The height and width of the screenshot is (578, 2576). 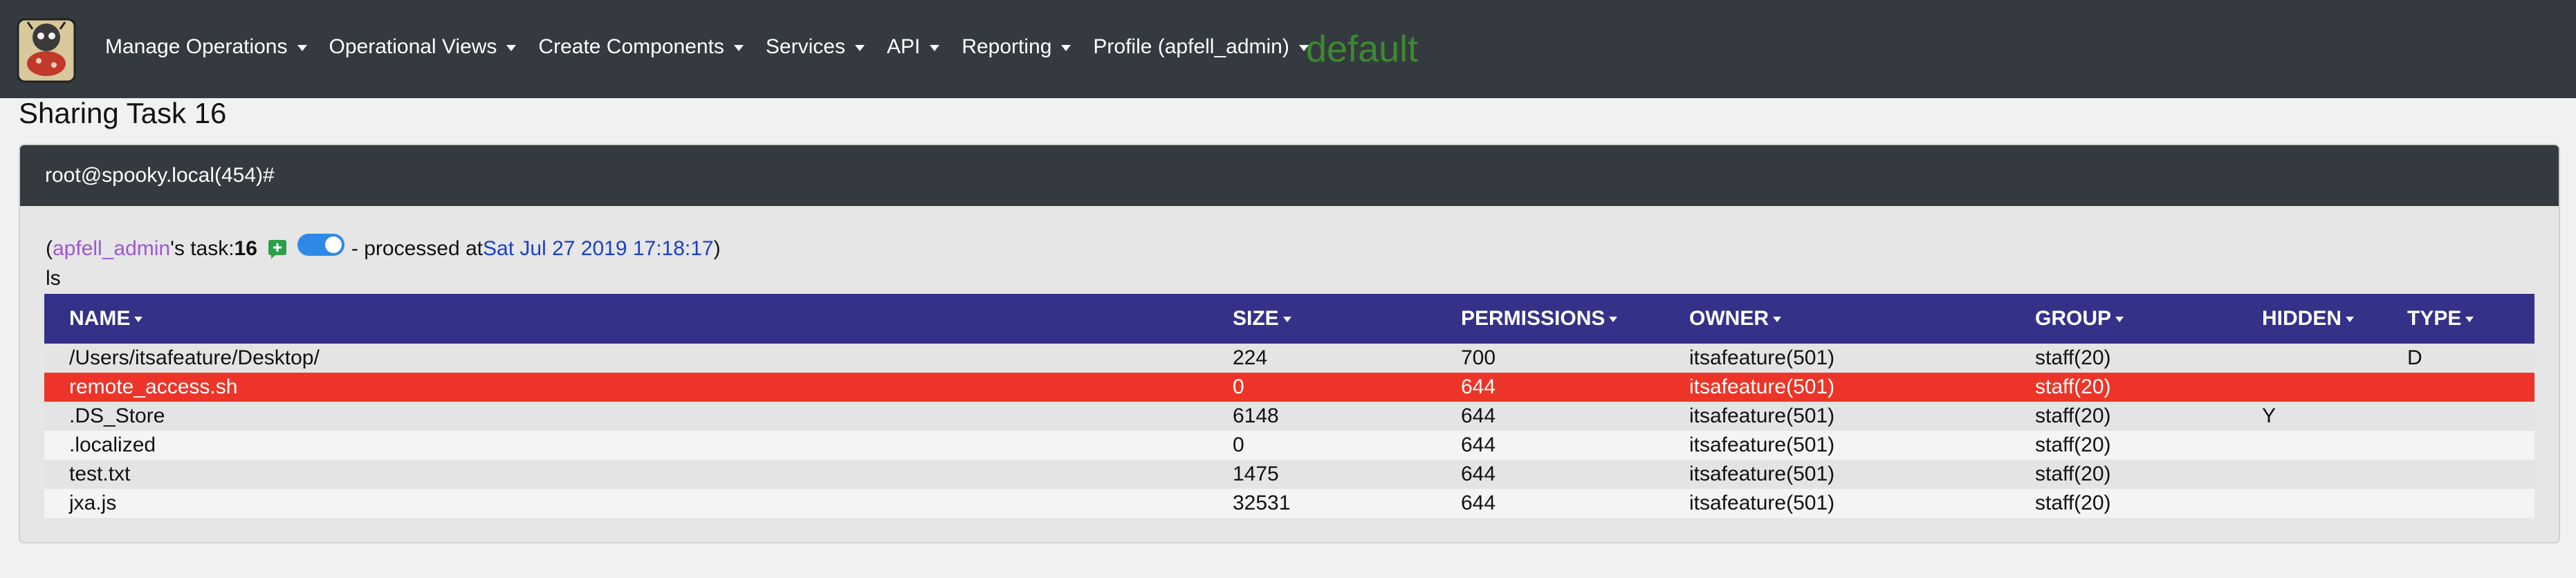 I want to click on table-header-row: NAME SIZE PERMISSIONS OWNER GROUP HIDDEN TYPE, so click(x=1289, y=319).